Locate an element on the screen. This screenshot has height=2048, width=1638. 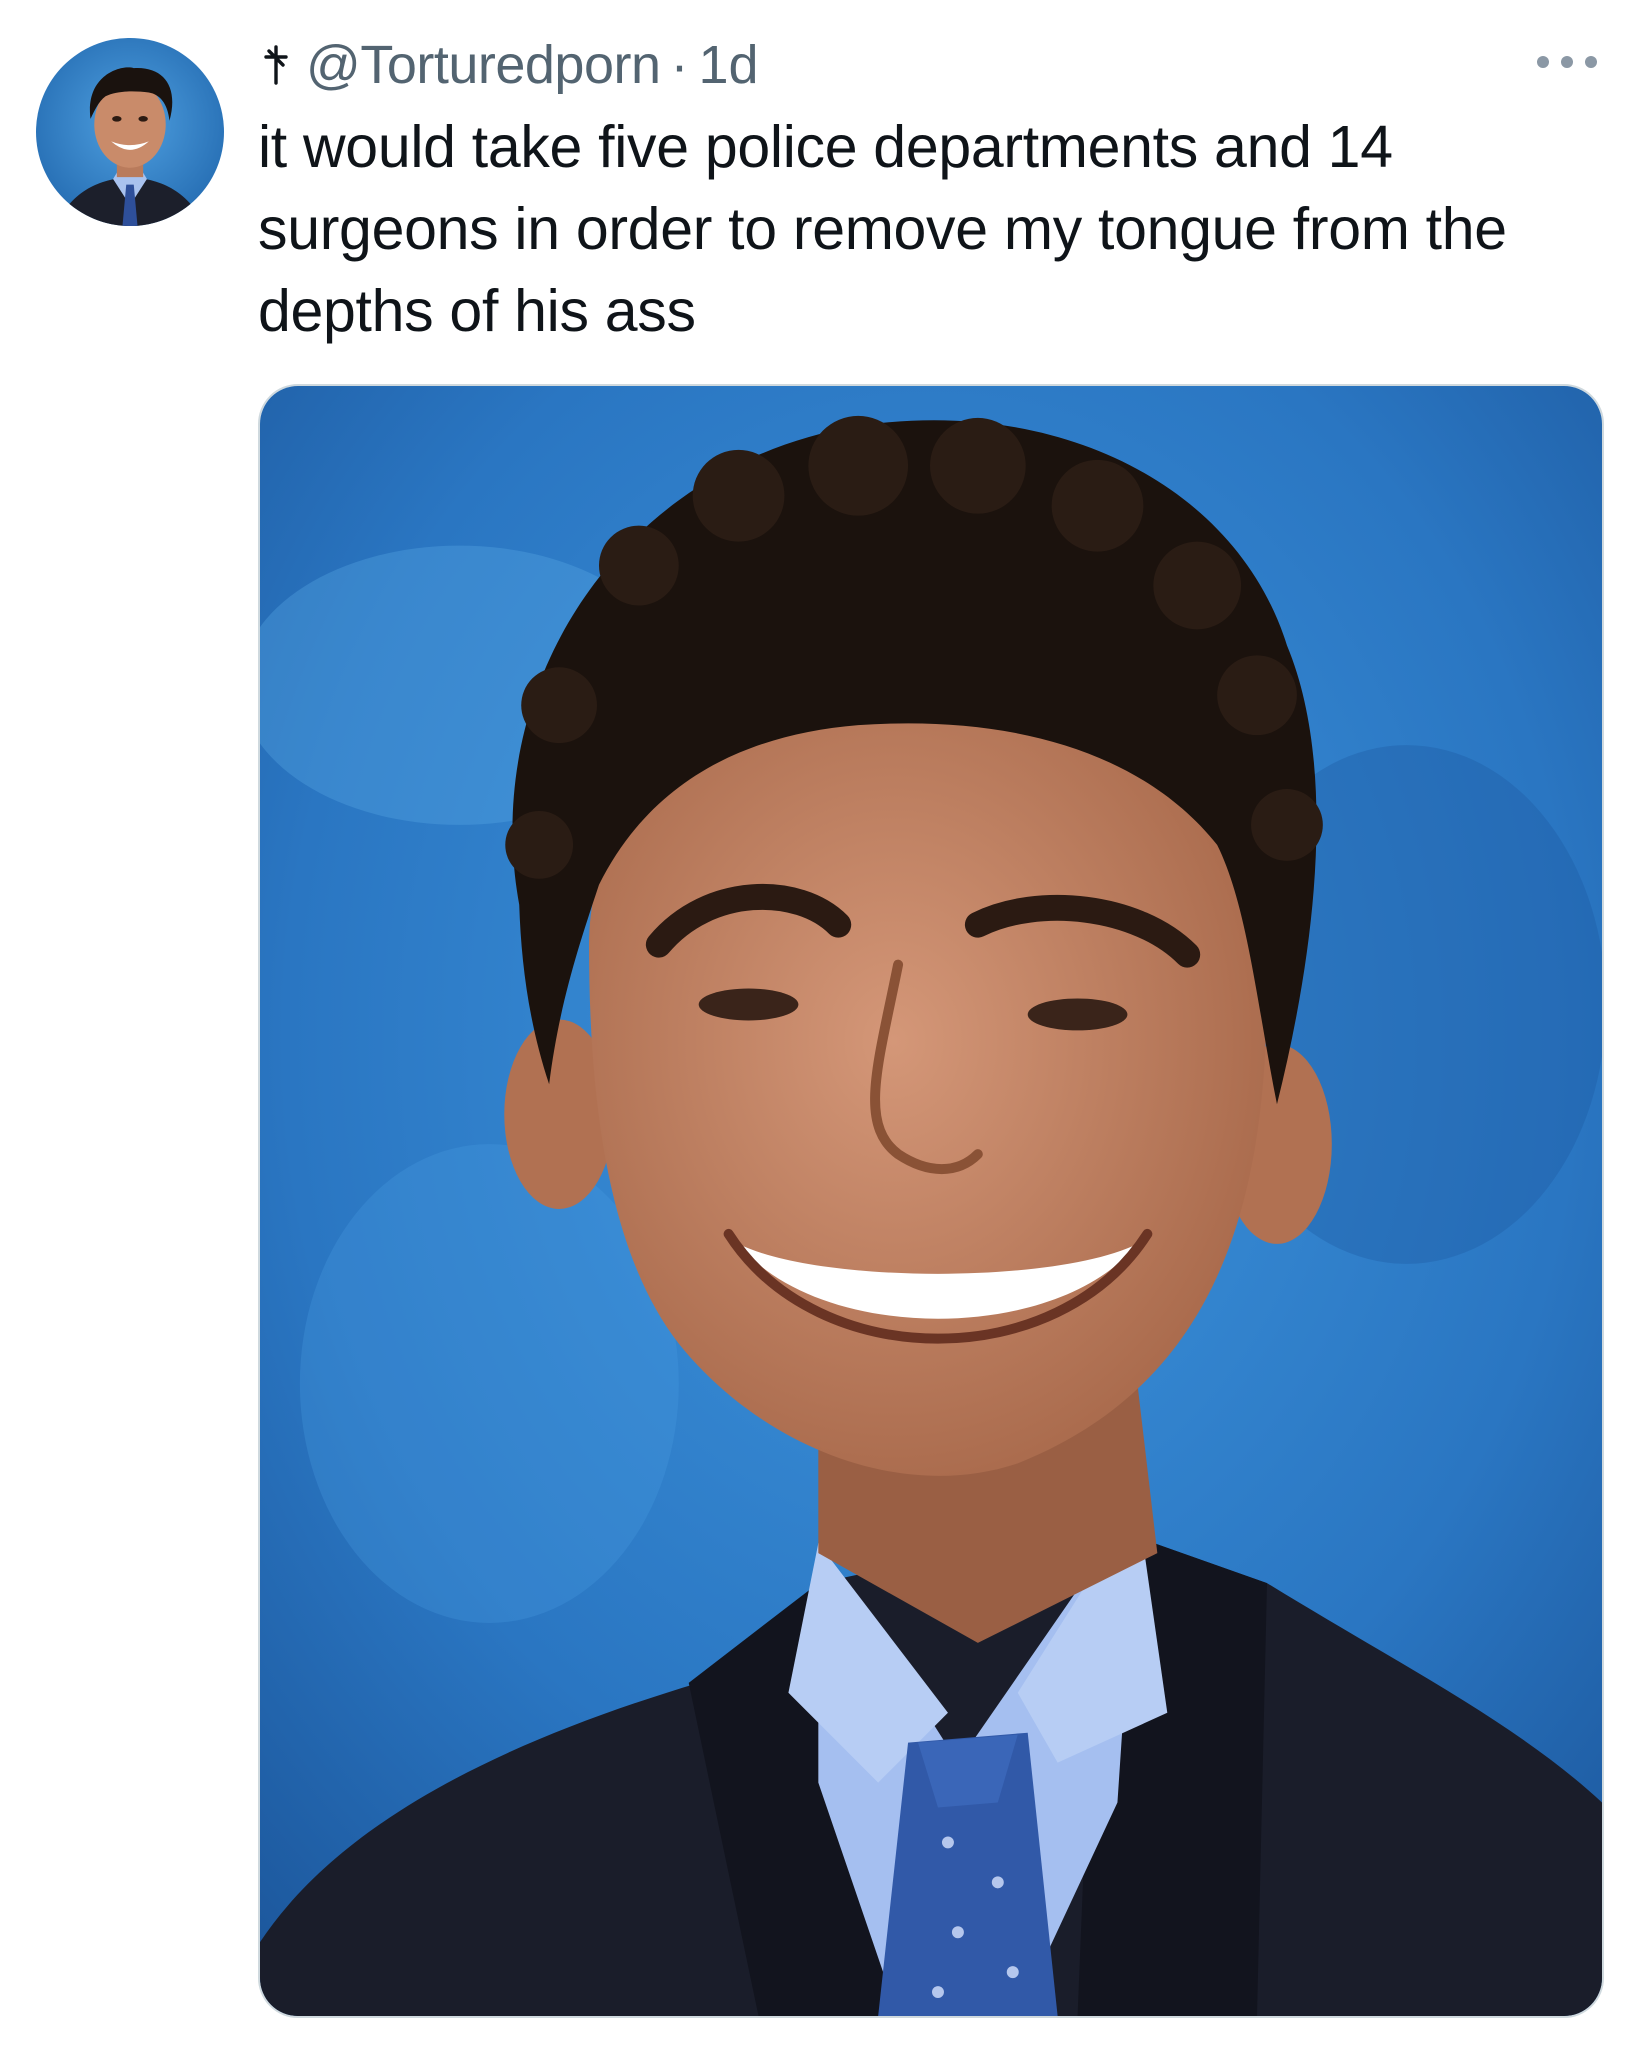
timestamp: 1d is located at coordinates (728, 65).